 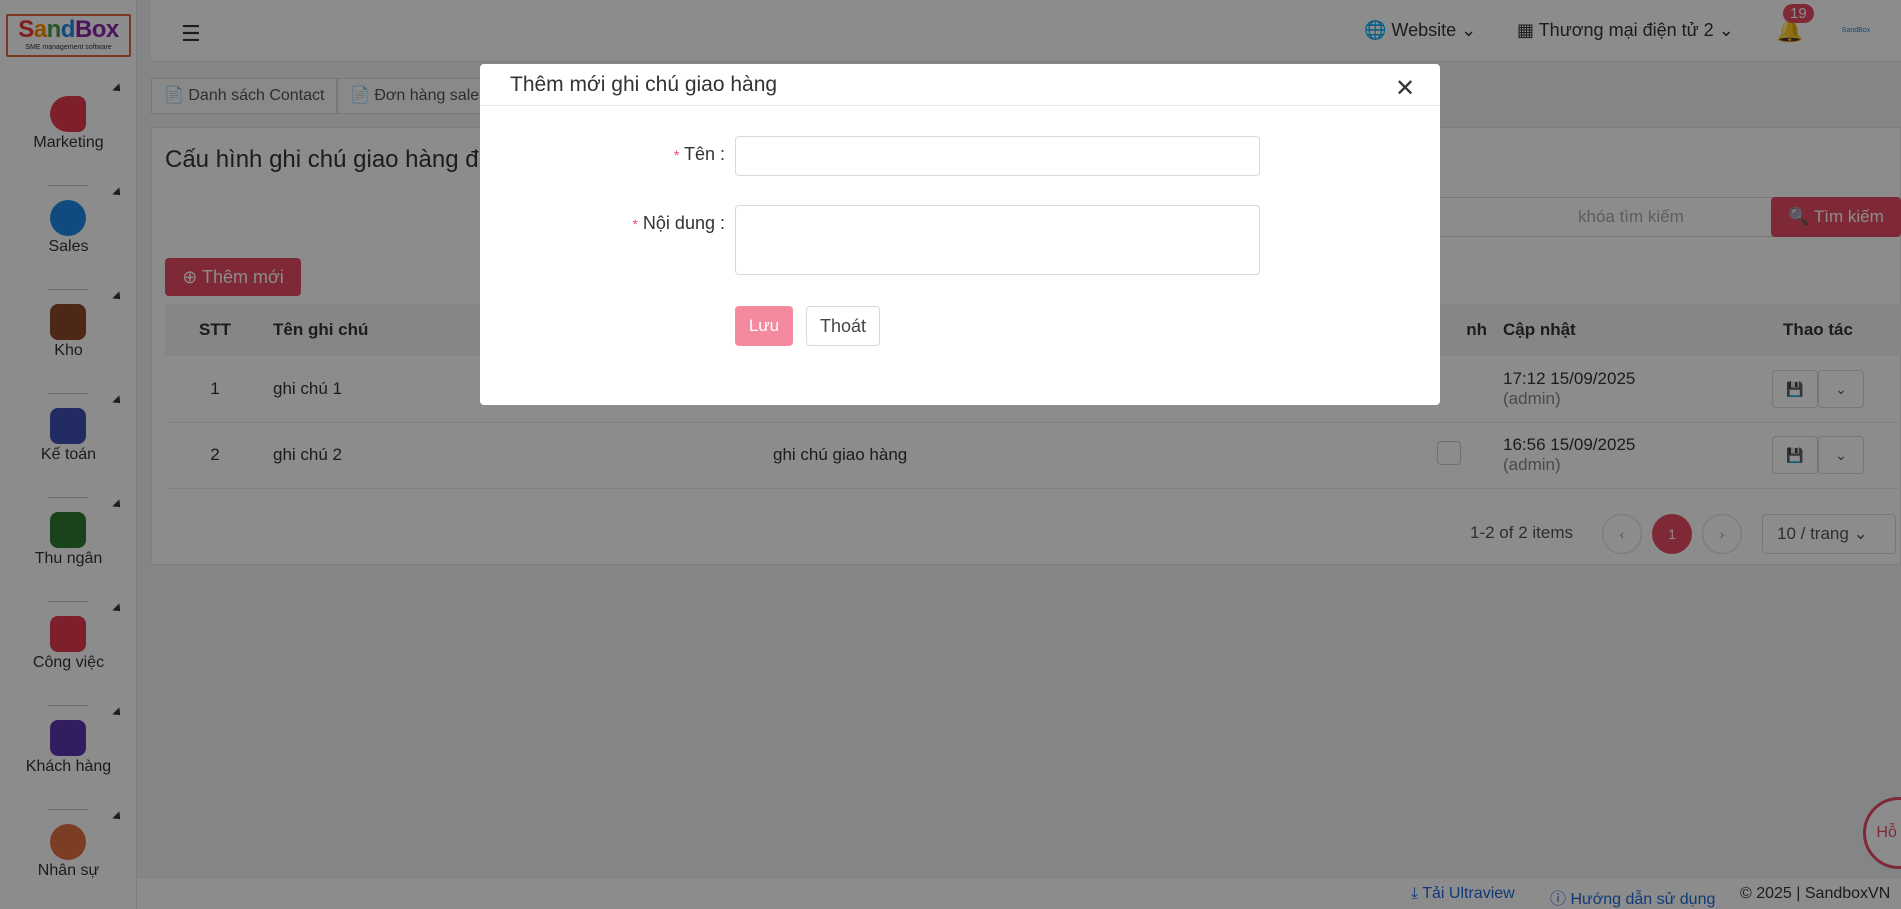 What do you see at coordinates (1405, 88) in the screenshot?
I see `close-icon: ✕` at bounding box center [1405, 88].